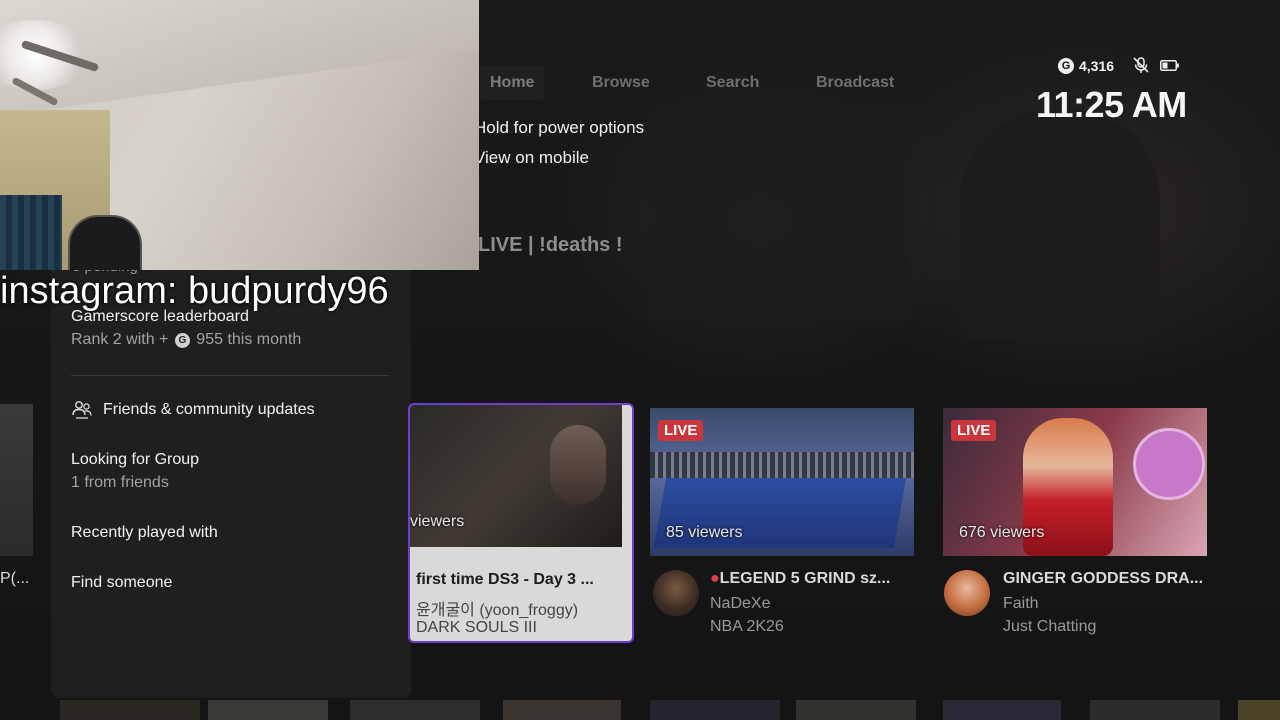  What do you see at coordinates (230, 375) in the screenshot?
I see `divider` at bounding box center [230, 375].